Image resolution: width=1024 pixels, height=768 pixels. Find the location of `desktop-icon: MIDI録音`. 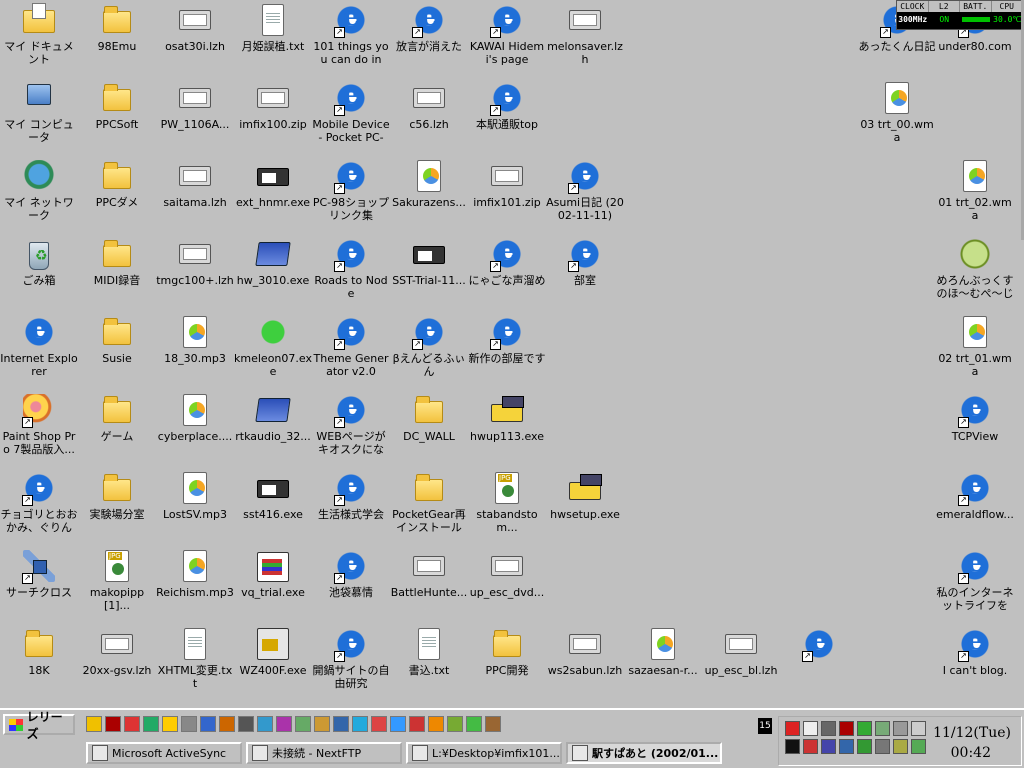

desktop-icon: MIDI録音 is located at coordinates (117, 261).